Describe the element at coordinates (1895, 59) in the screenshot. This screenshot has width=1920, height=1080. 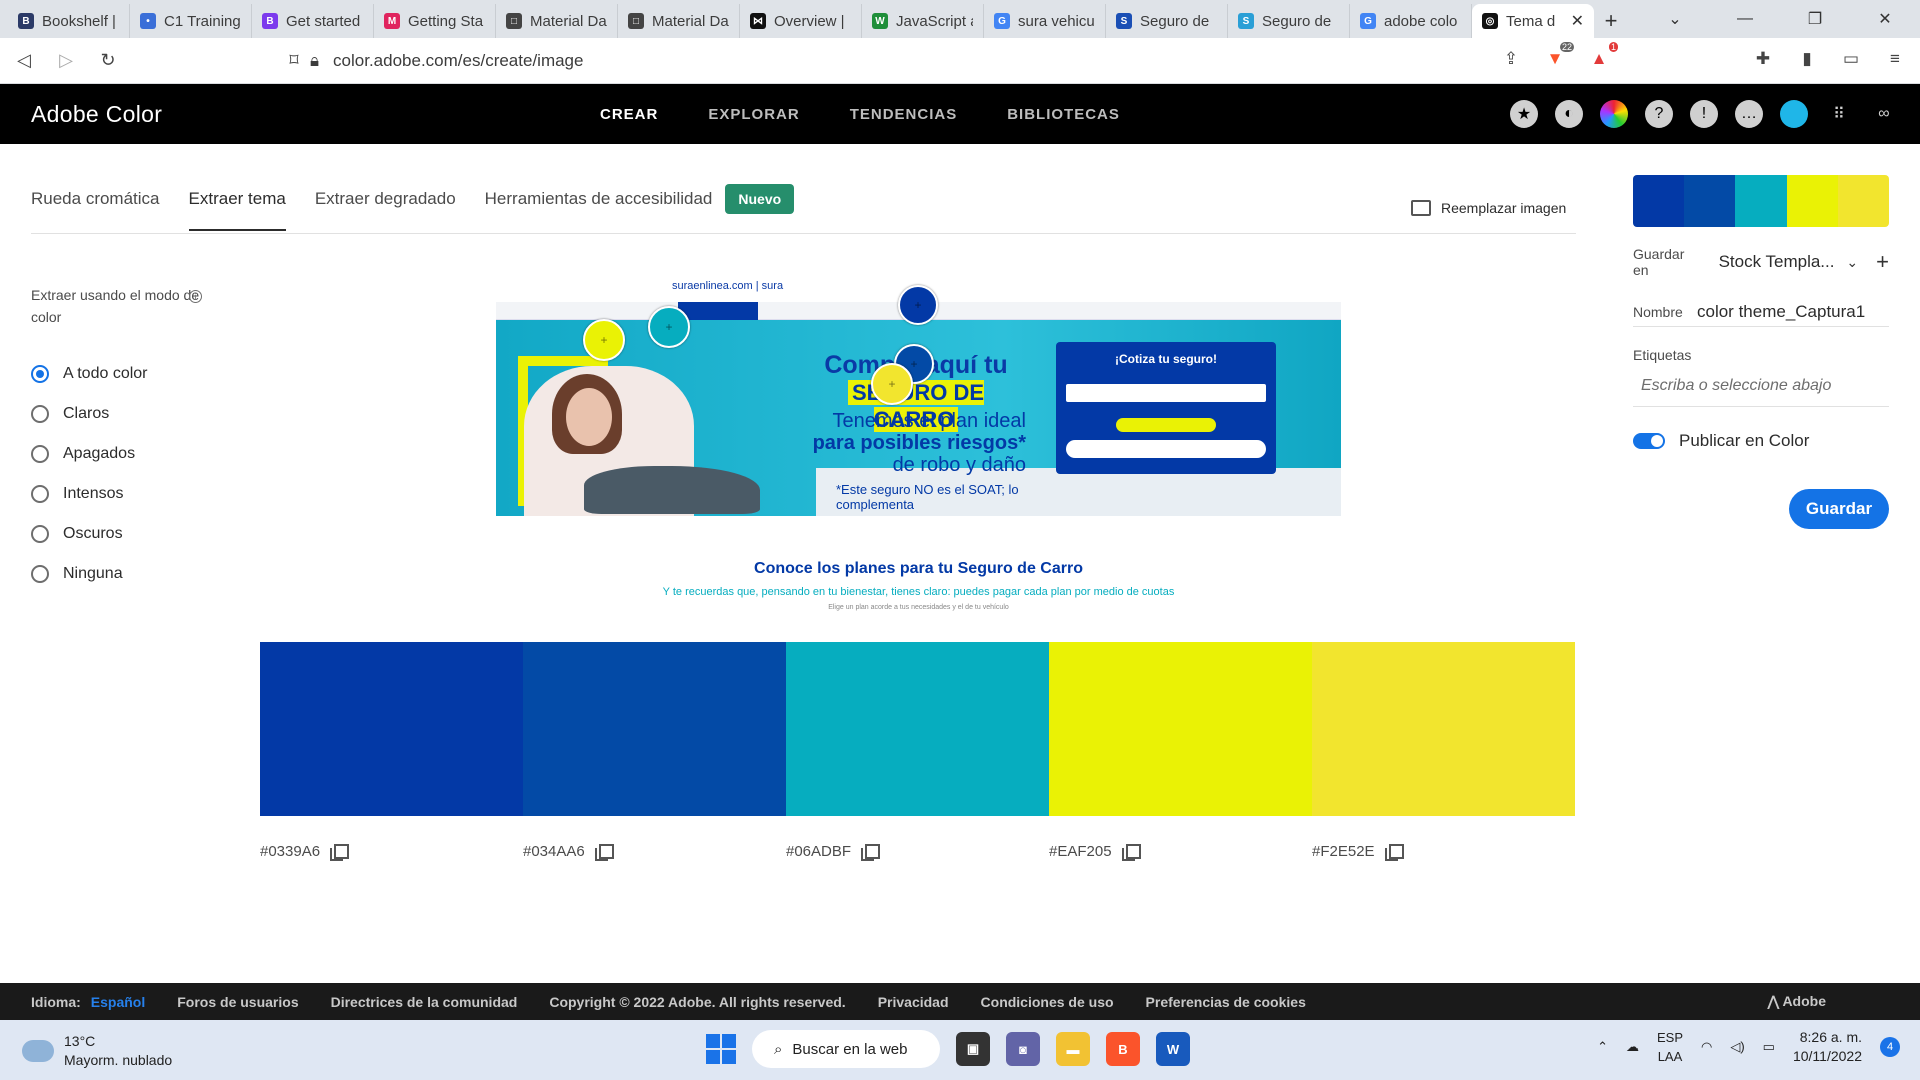
I see `menu-icon: ≡` at that location.